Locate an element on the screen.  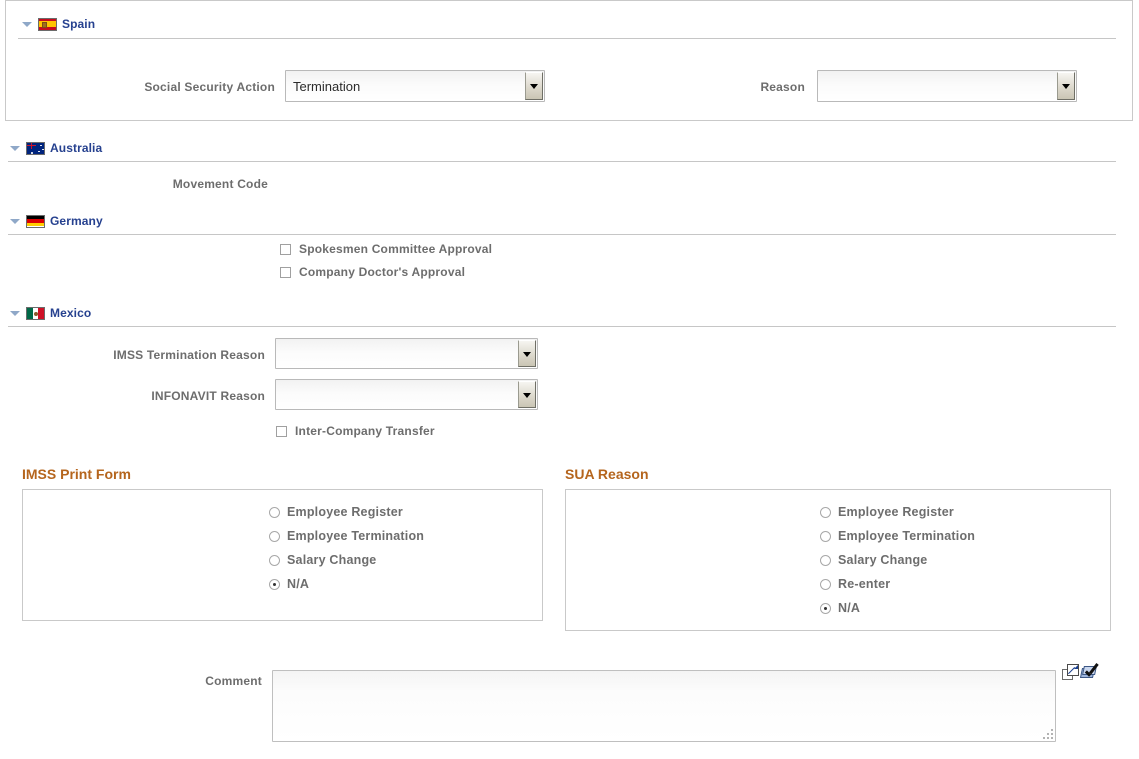
infonavit-reason-value is located at coordinates (397, 394).